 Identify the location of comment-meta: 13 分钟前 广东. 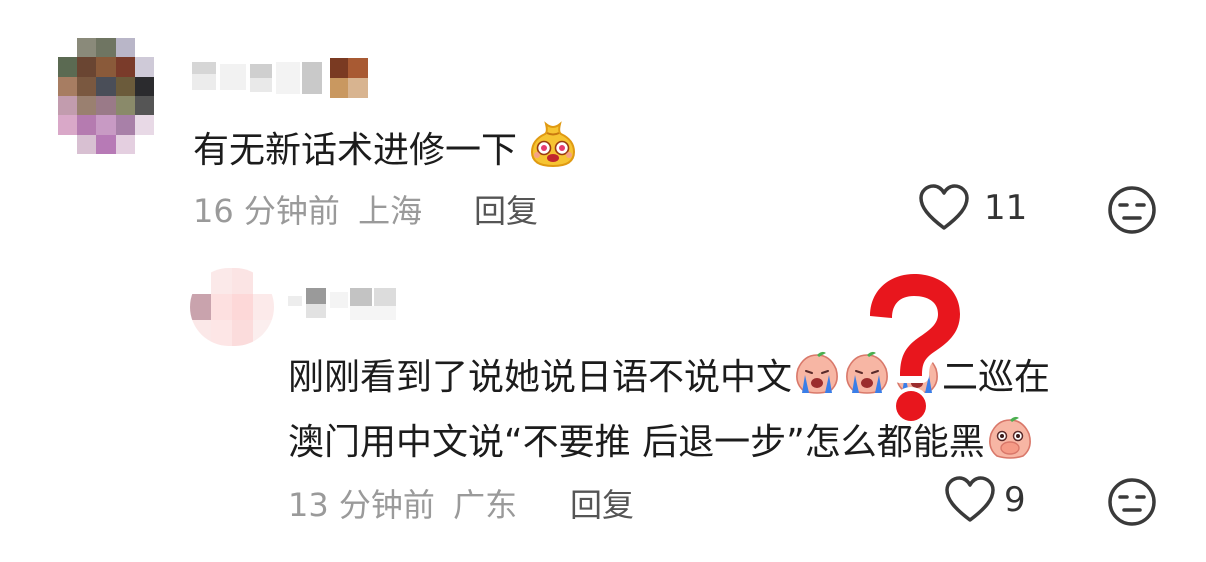
(402, 503).